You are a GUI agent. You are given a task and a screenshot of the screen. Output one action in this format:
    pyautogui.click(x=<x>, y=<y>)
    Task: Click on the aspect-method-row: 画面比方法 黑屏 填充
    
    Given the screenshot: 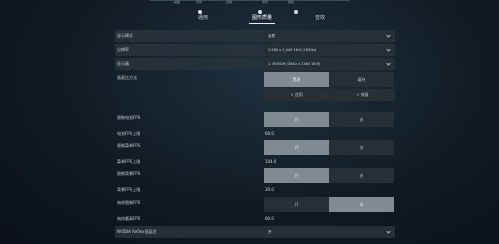 What is the action you would take?
    pyautogui.click(x=255, y=80)
    